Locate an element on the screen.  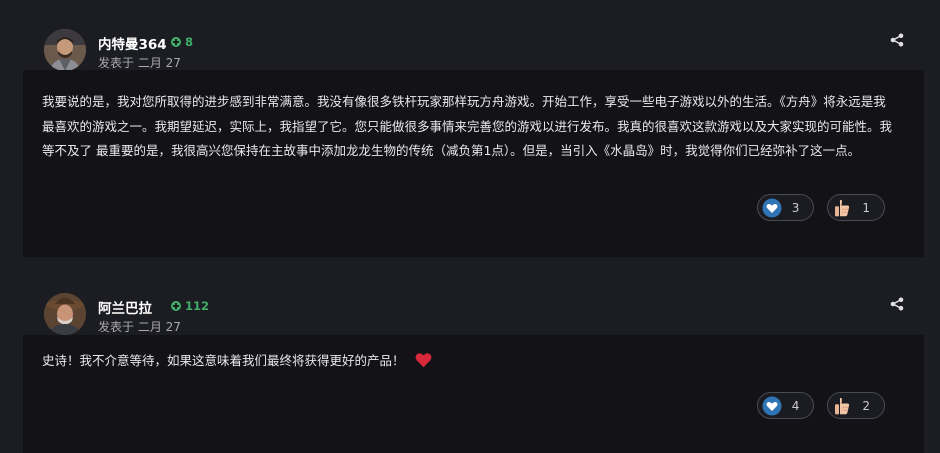
reaction-count: 1 is located at coordinates (866, 207).